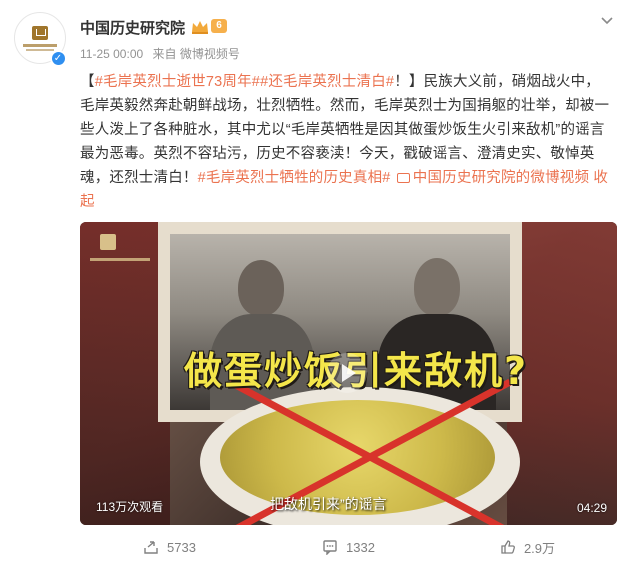  I want to click on channel-logo-text, so click(120, 259).